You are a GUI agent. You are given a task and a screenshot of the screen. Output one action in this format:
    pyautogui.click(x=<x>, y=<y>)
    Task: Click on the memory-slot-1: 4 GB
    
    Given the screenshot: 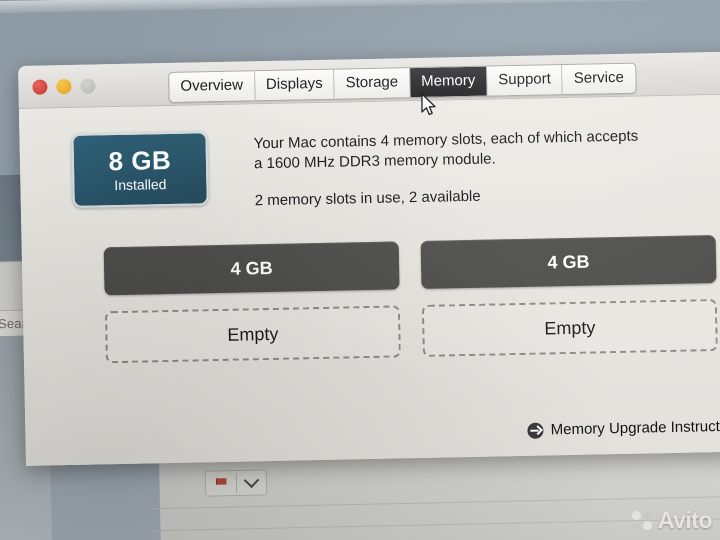 What is the action you would take?
    pyautogui.click(x=251, y=268)
    